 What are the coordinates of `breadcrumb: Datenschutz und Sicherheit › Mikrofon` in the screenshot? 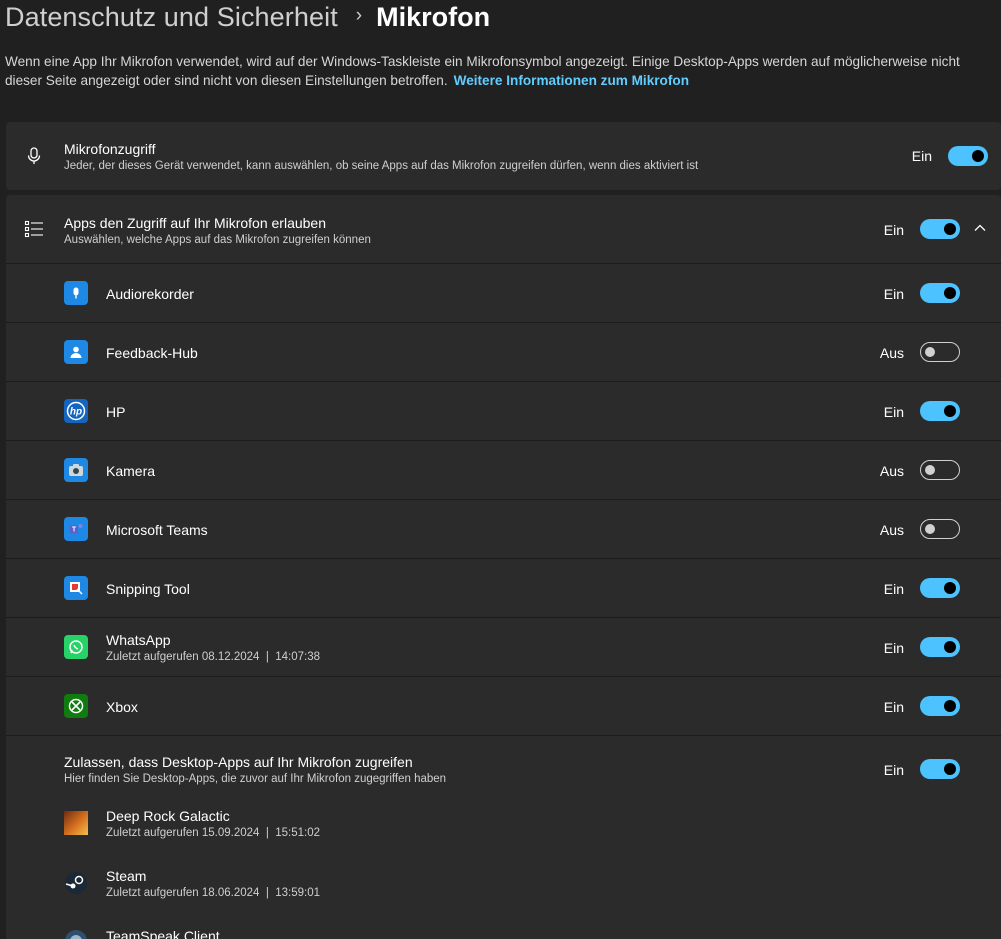 It's located at (247, 17).